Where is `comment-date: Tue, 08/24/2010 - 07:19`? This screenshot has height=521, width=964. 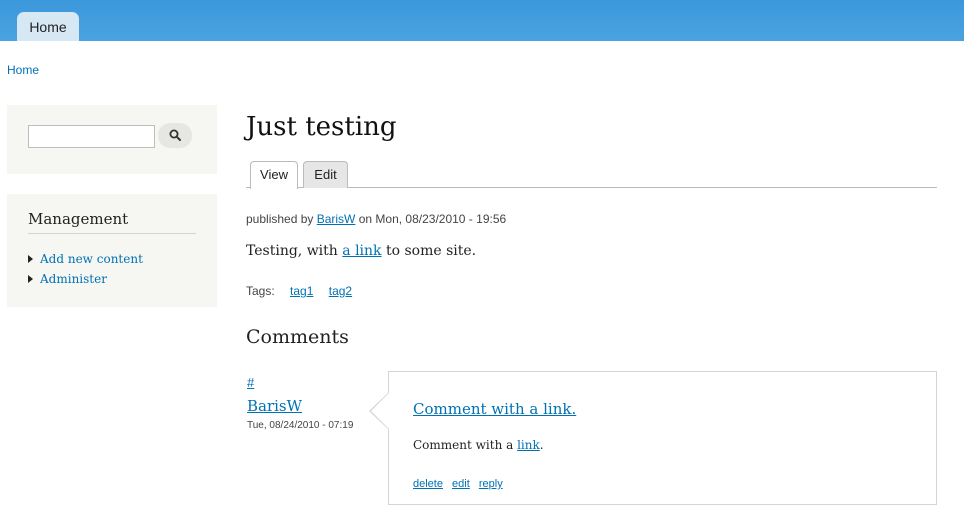 comment-date: Tue, 08/24/2010 - 07:19 is located at coordinates (300, 425).